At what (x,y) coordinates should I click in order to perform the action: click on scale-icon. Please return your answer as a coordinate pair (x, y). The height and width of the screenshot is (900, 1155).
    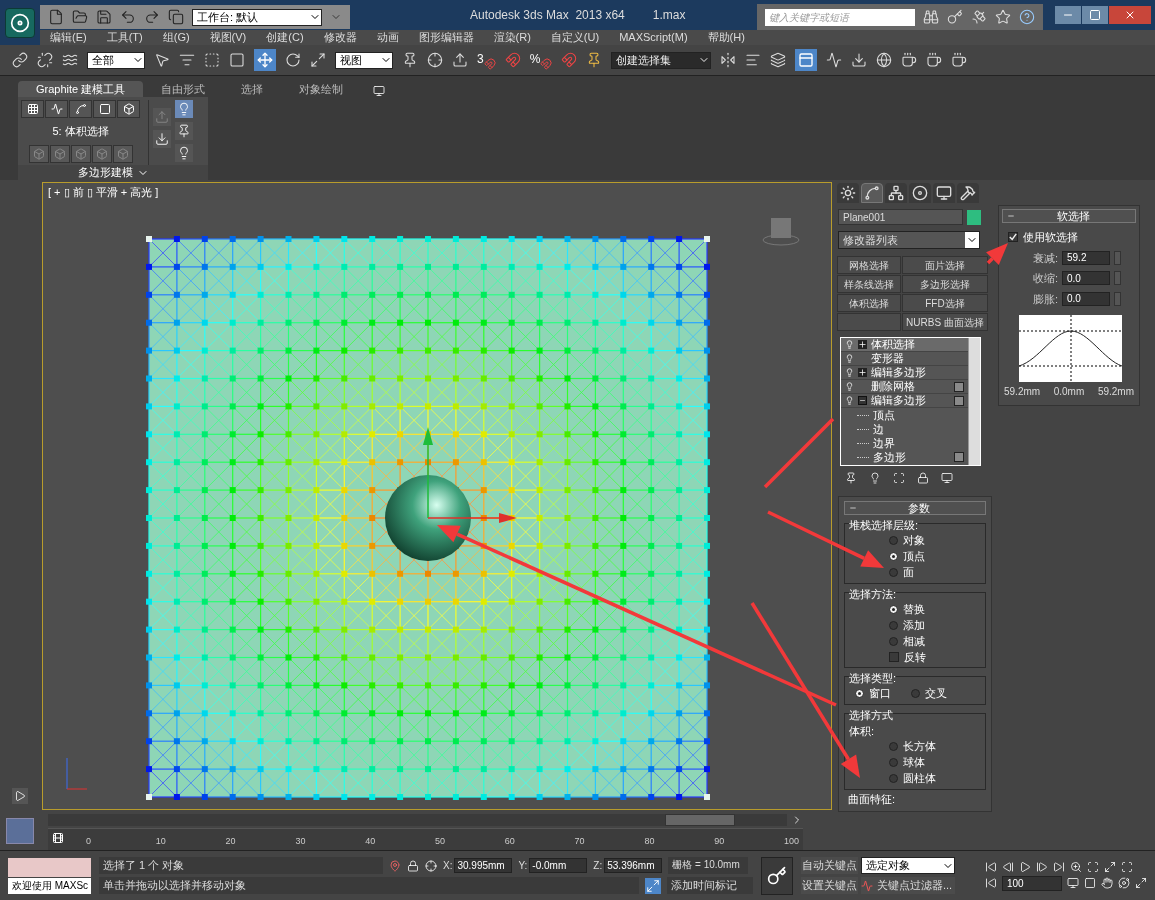
    Looking at the image, I should click on (318, 60).